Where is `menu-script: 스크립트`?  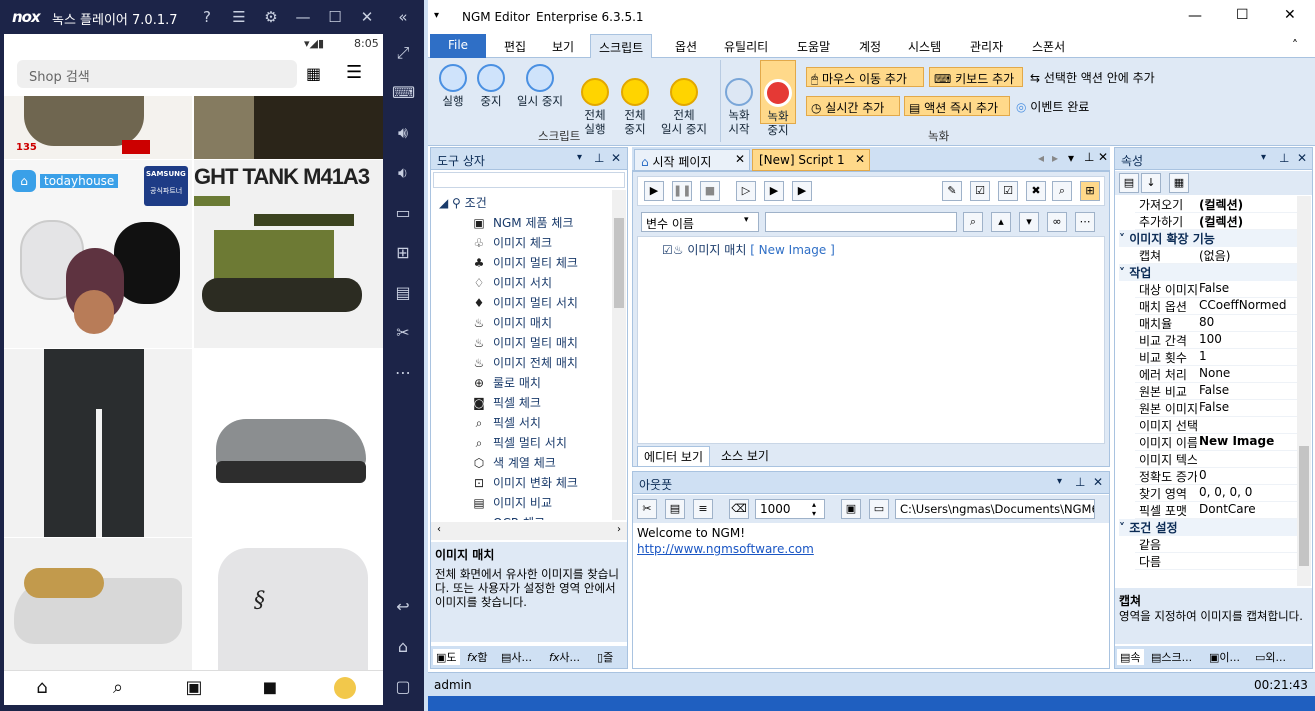
menu-script: 스크립트 is located at coordinates (621, 46).